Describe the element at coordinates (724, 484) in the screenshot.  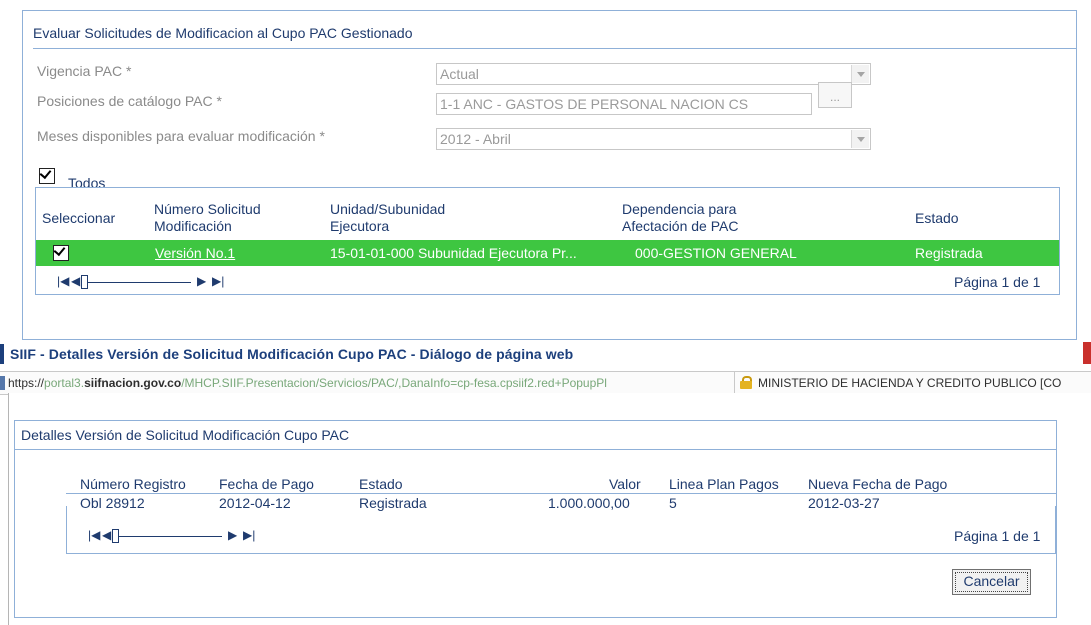
I see `col-header-linea-plan: Linea Plan Pagos` at that location.